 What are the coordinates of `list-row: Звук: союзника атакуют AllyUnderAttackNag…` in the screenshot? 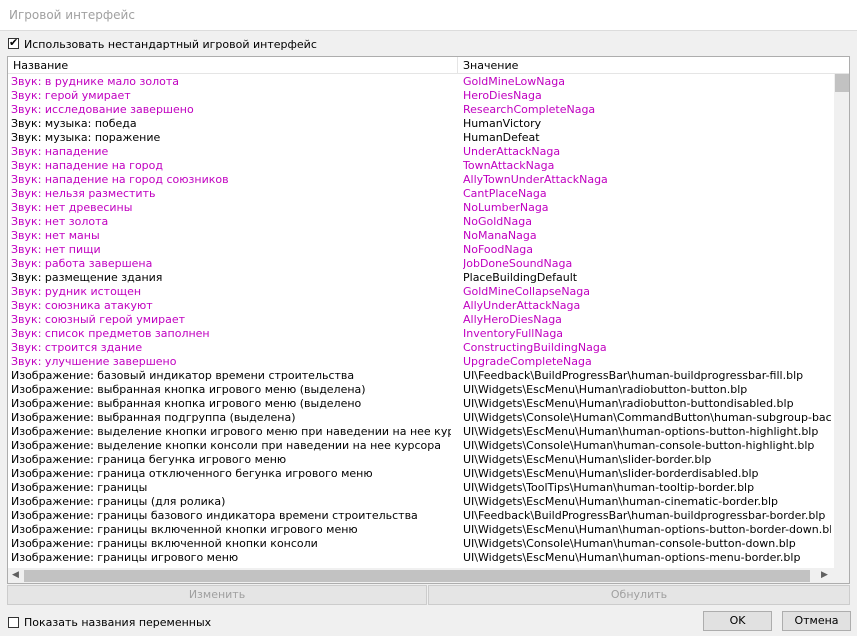 It's located at (421, 306).